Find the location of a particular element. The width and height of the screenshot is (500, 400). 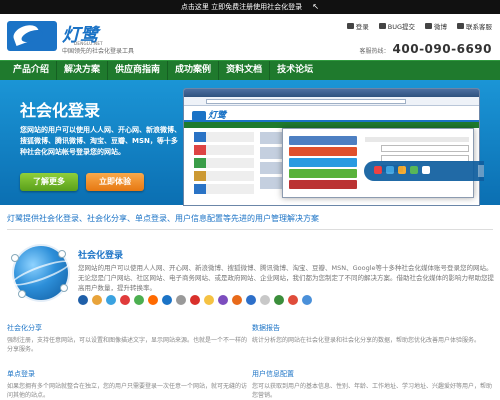

main-nav: 产品介绍 解决方案 供应商指南 成功案例 资料文档 技术论坛 is located at coordinates (250, 70).